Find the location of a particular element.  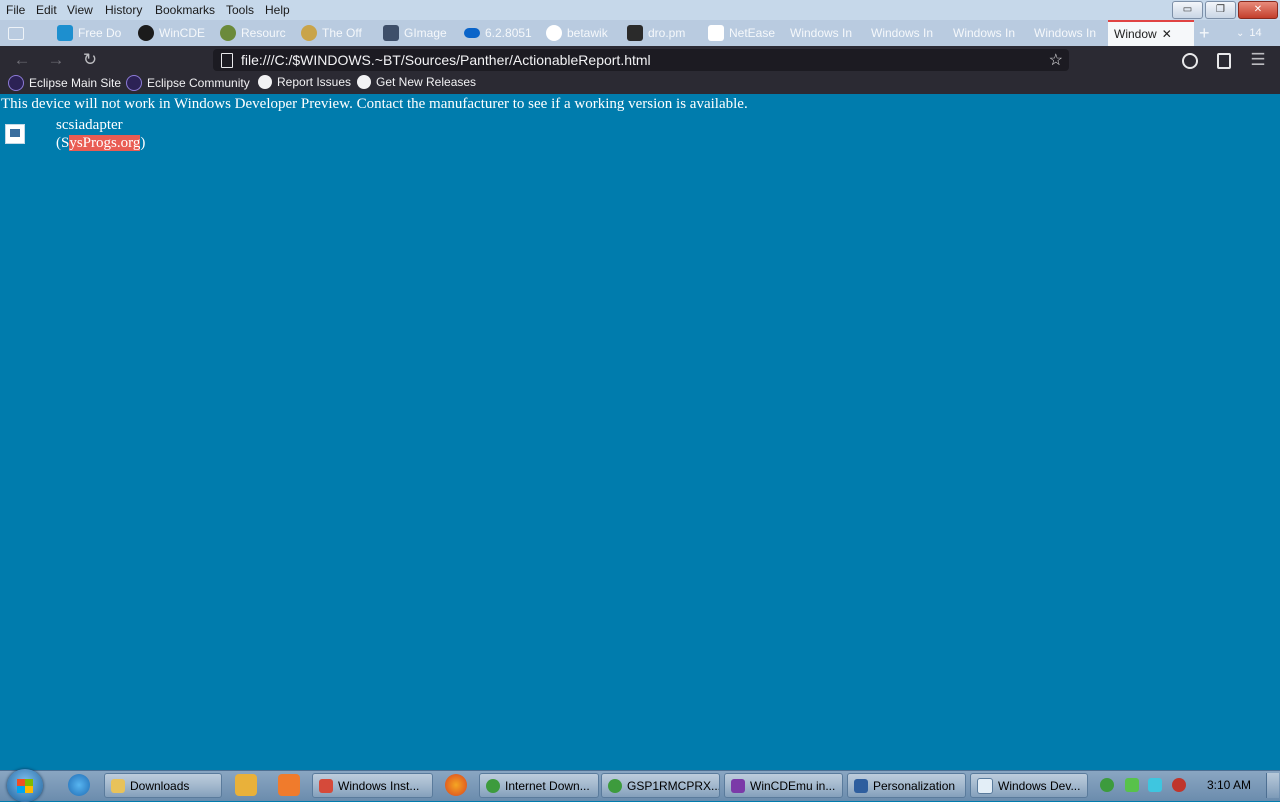

windows-logo-icon is located at coordinates (25, 786).